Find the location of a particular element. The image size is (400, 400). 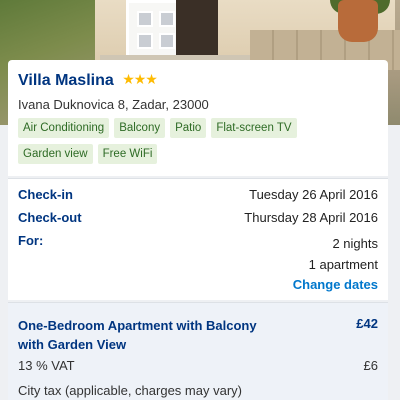

stay-summary-row: For: 2 nights 1 apartment is located at coordinates (198, 255).